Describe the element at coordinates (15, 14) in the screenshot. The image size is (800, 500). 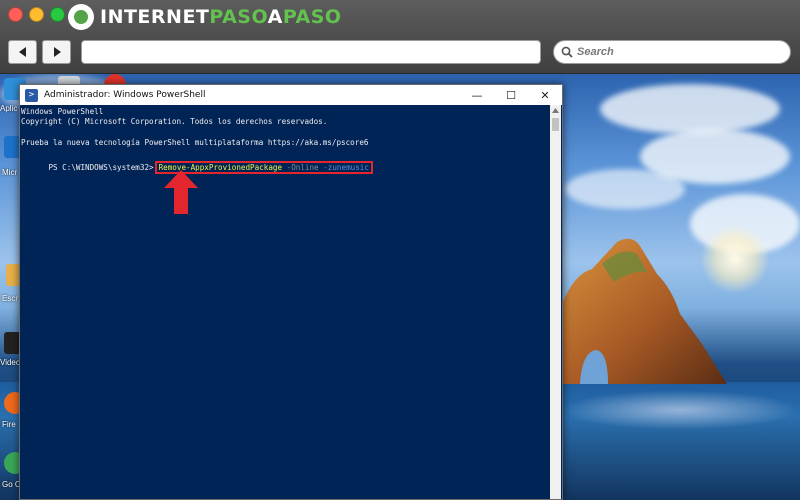
I see `close-window-button` at that location.